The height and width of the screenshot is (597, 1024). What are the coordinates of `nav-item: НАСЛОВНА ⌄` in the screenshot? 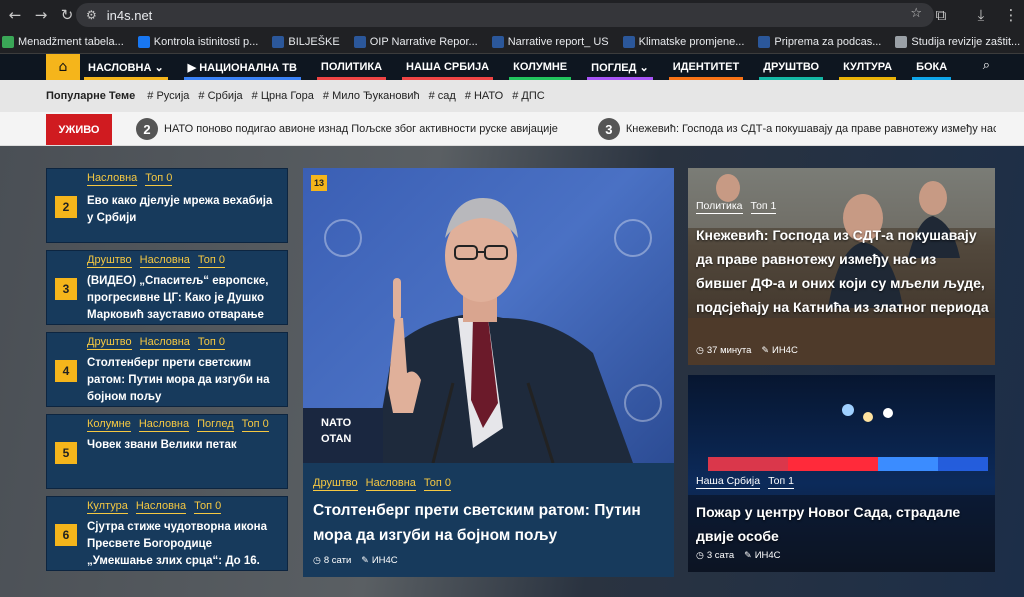 It's located at (126, 67).